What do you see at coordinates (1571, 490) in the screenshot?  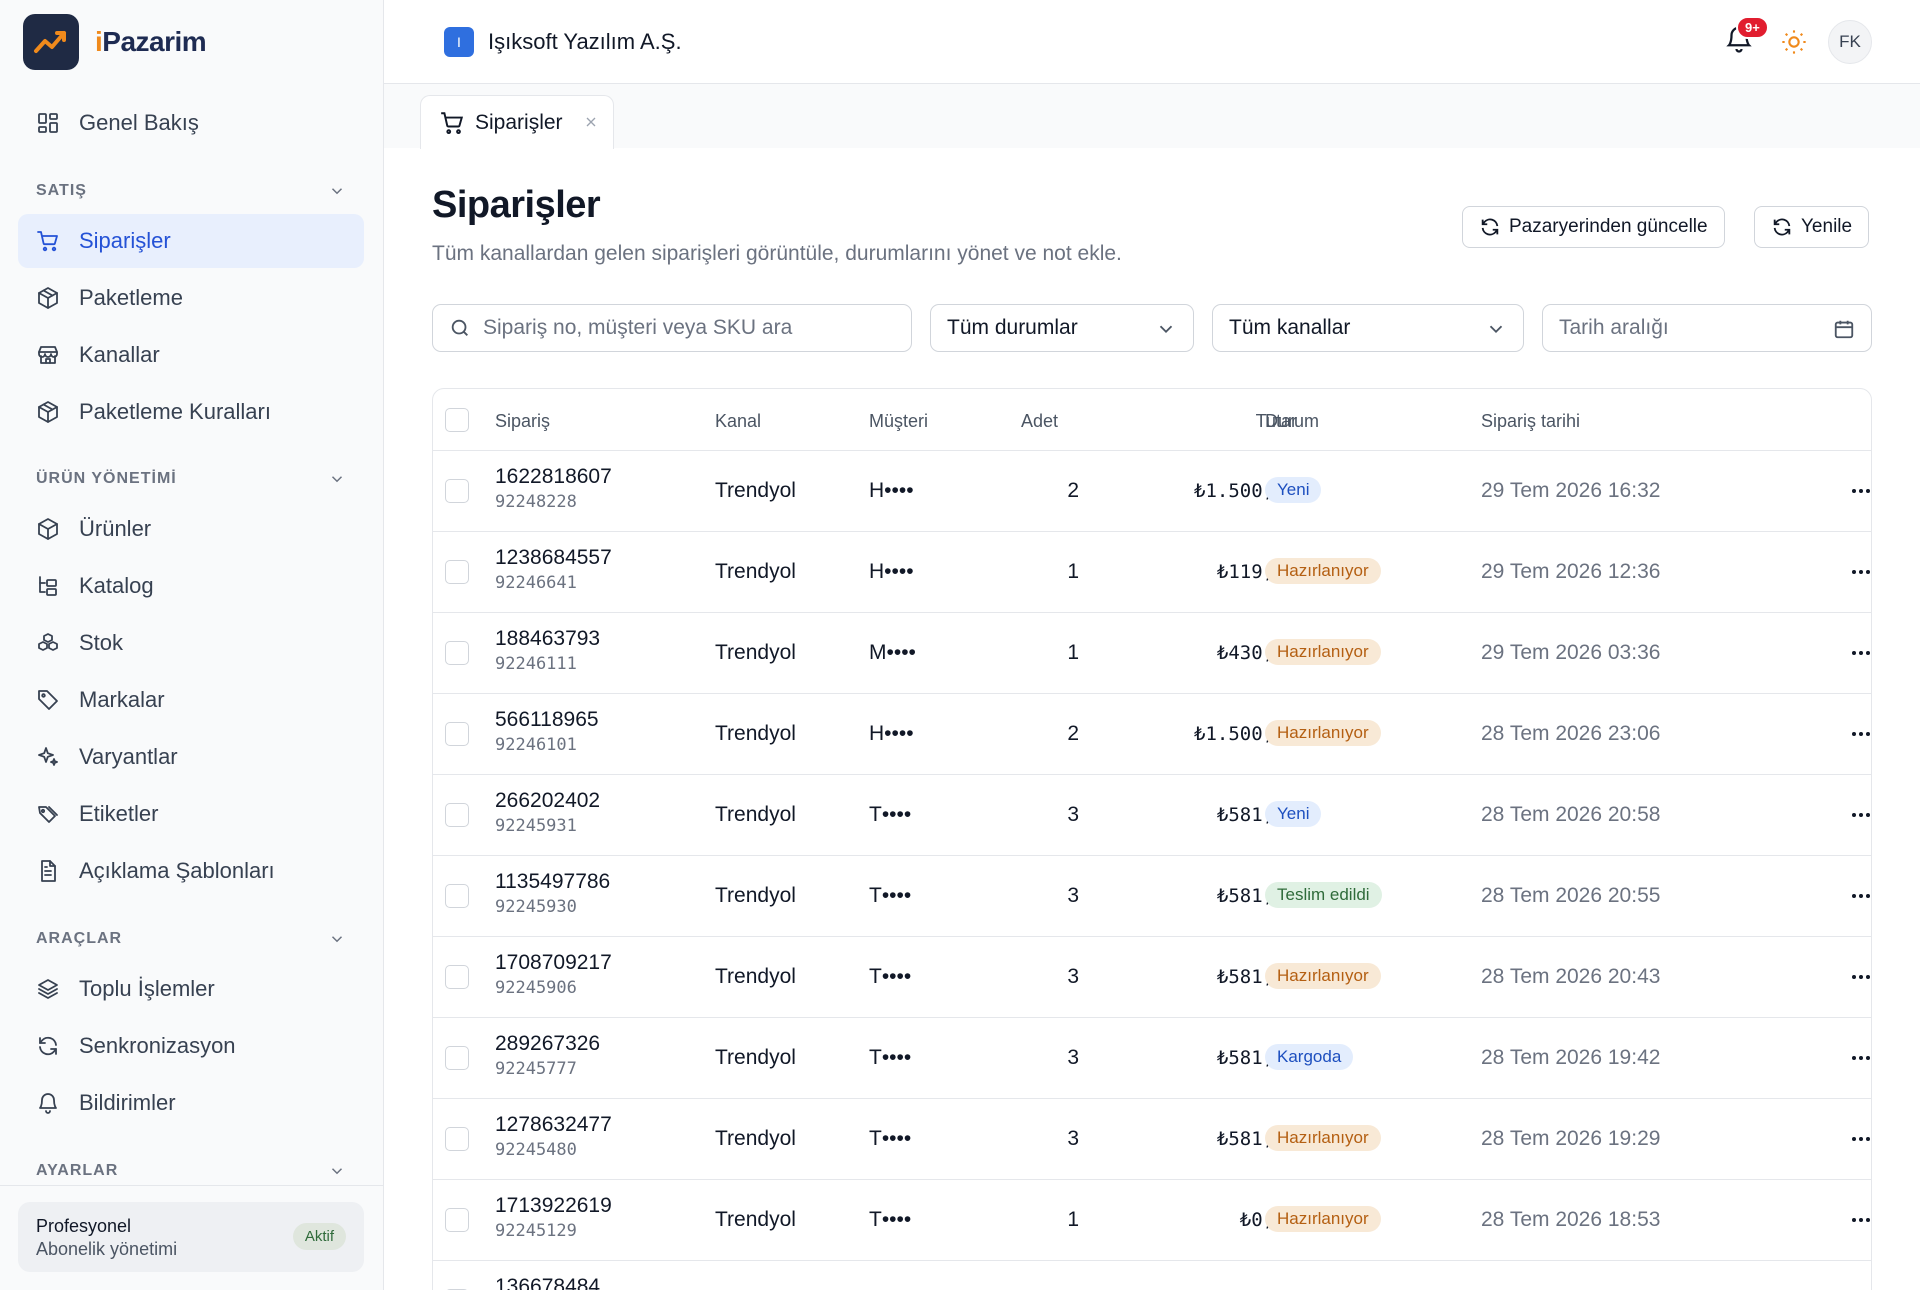 I see `date-cell: 29 Tem 2026 16:32` at bounding box center [1571, 490].